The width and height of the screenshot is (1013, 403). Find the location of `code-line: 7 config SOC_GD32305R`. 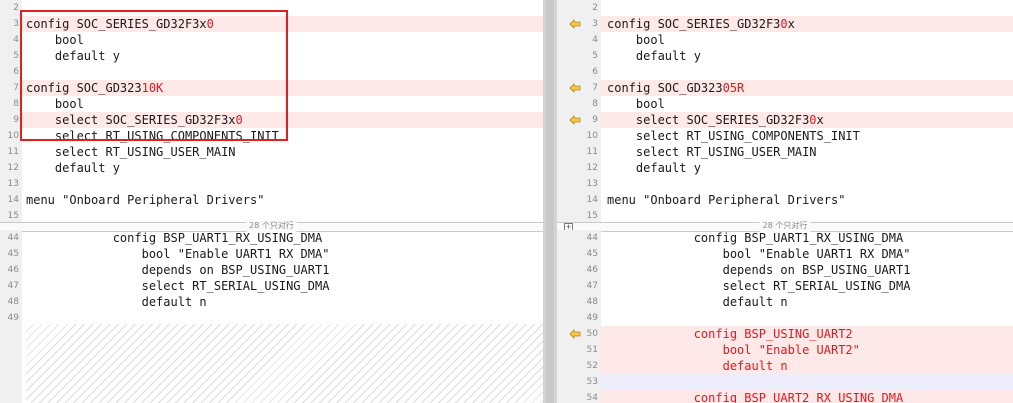

code-line: 7 config SOC_GD32305R is located at coordinates (785, 88).